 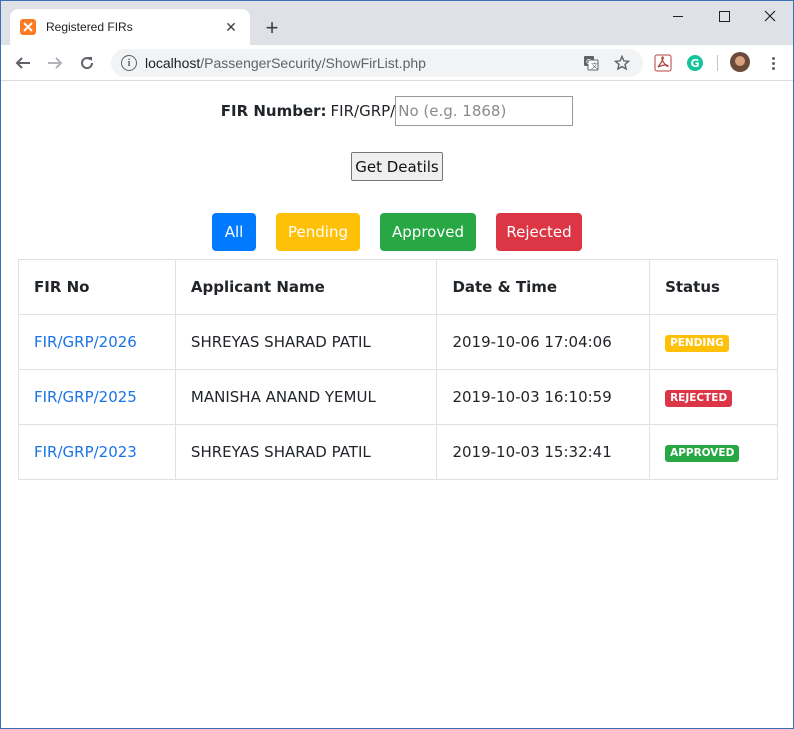 What do you see at coordinates (622, 63) in the screenshot?
I see `star-icon` at bounding box center [622, 63].